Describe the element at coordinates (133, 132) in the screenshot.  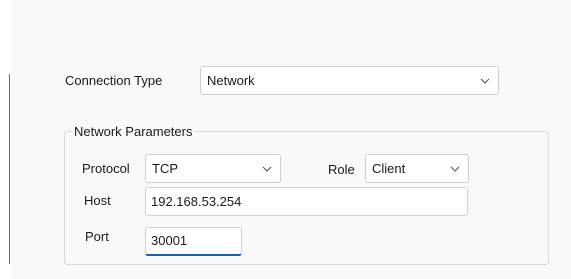
I see `network-parameters-title: Network Parameters` at that location.